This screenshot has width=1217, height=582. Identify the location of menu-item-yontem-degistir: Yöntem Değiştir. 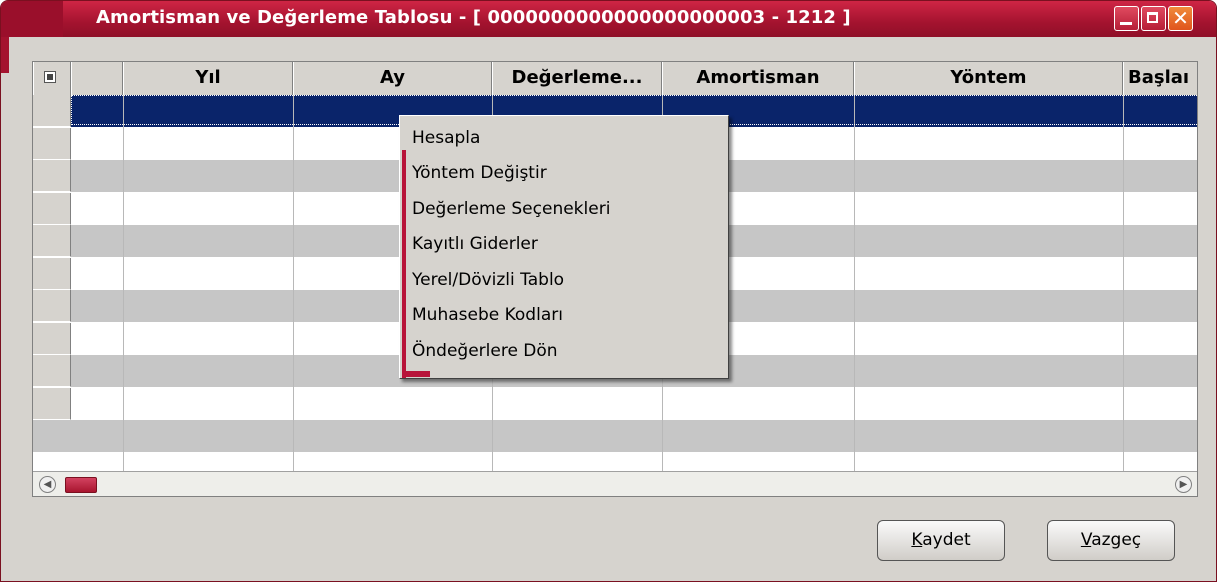
(479, 173).